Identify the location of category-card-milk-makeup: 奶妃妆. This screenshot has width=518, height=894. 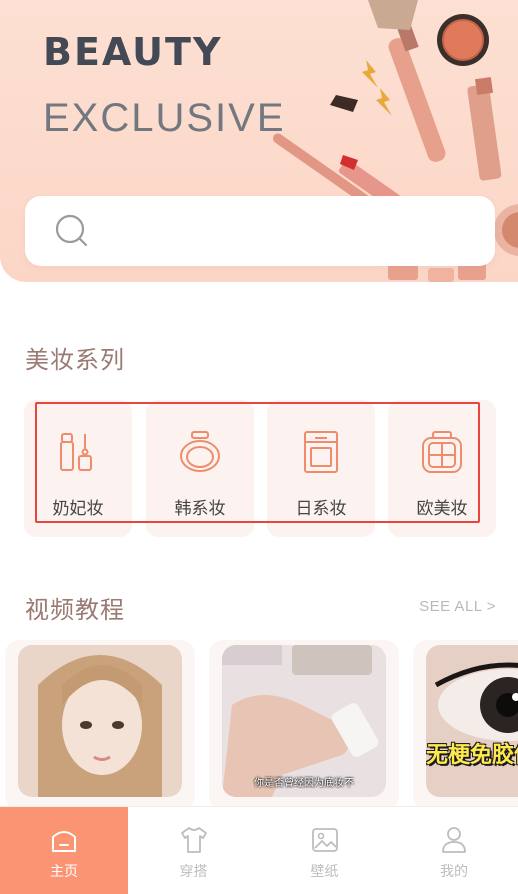
(78, 468).